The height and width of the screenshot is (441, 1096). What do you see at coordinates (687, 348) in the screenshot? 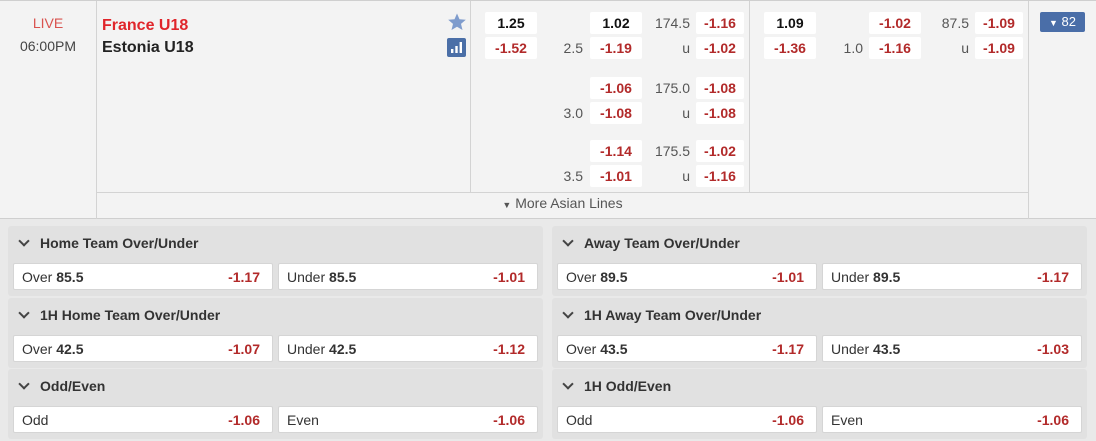
I see `bet-option: Over 43.5 -1.17` at bounding box center [687, 348].